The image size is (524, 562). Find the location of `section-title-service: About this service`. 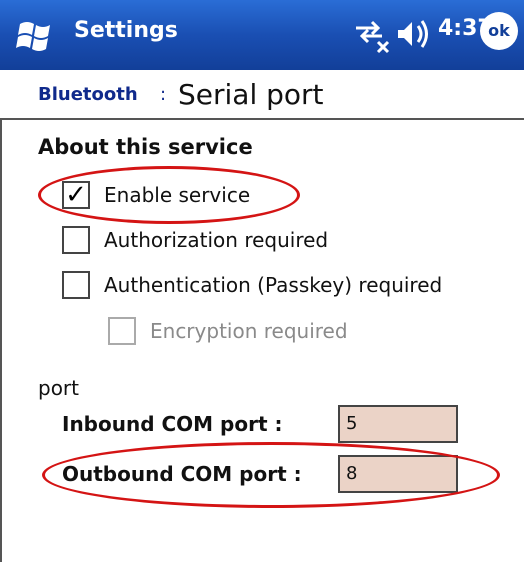

section-title-service: About this service is located at coordinates (145, 147).